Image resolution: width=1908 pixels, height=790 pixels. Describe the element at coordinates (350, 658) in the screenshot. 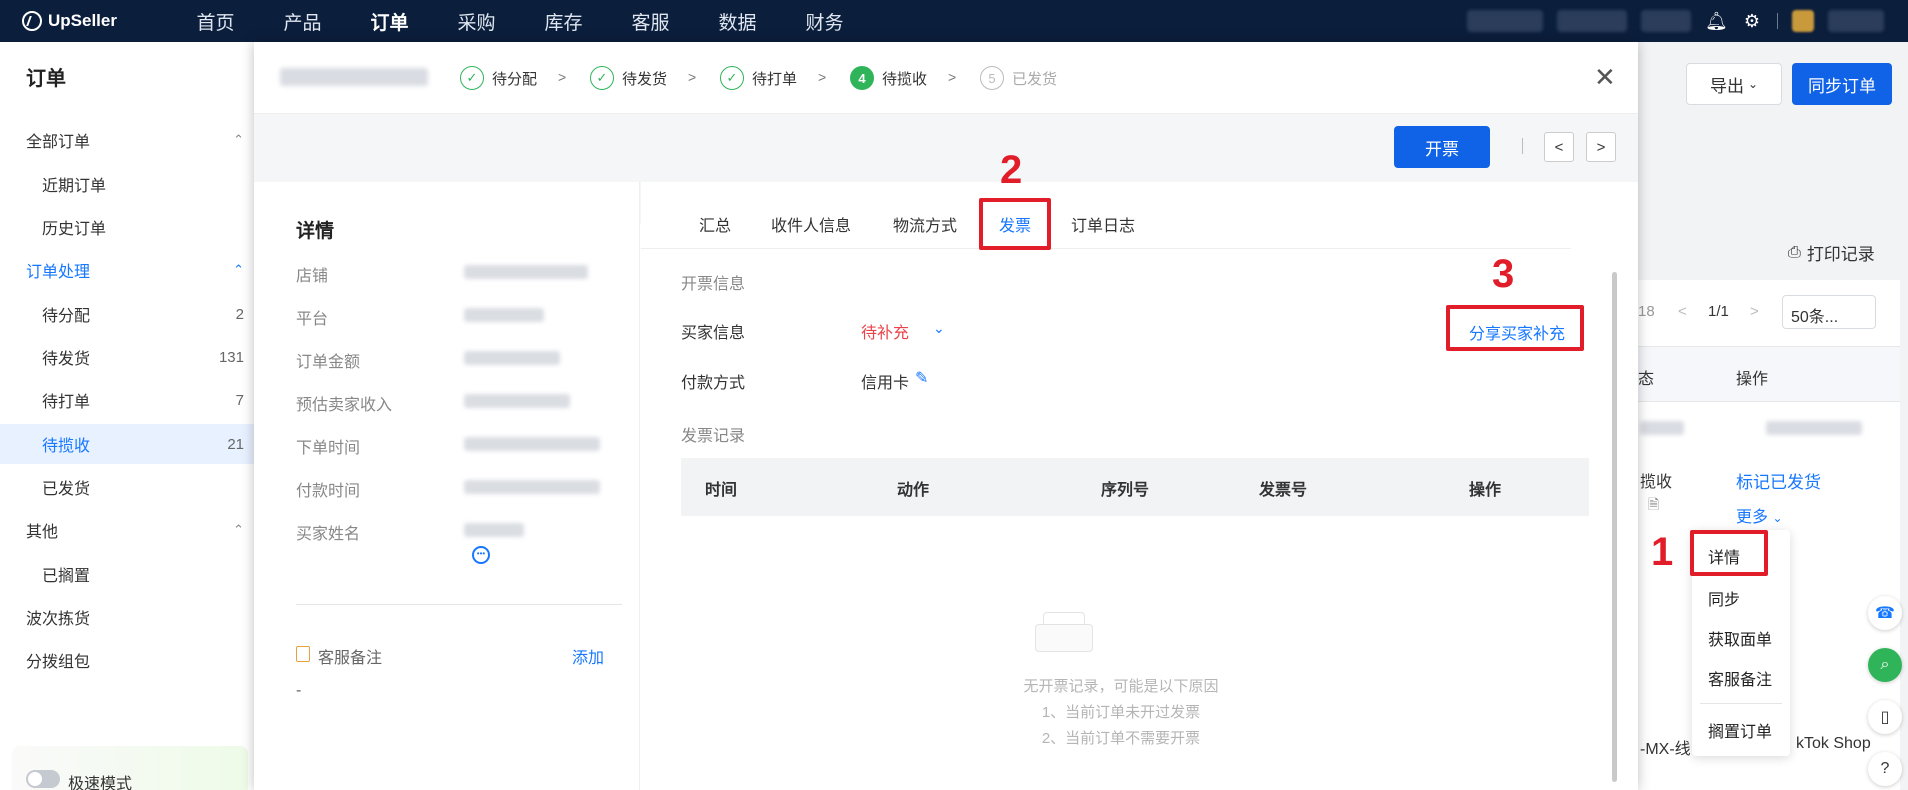

I see `cs-note-label: 客服备注` at that location.